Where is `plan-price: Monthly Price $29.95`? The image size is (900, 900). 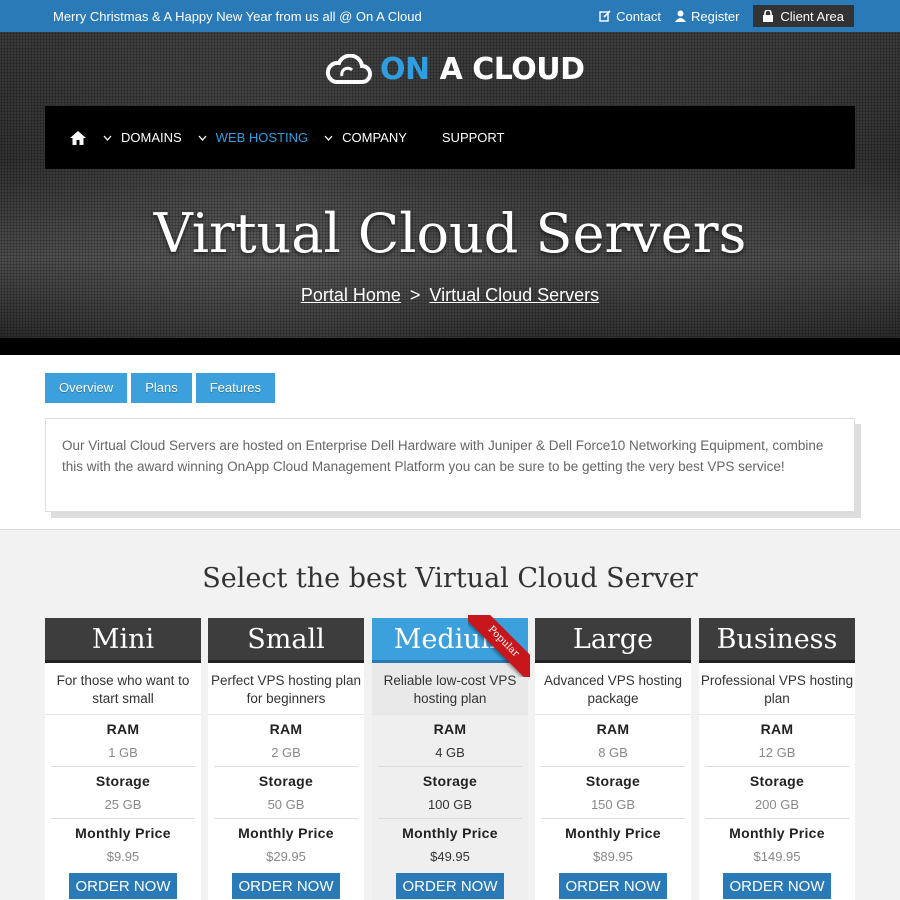
plan-price: Monthly Price $29.95 is located at coordinates (286, 845).